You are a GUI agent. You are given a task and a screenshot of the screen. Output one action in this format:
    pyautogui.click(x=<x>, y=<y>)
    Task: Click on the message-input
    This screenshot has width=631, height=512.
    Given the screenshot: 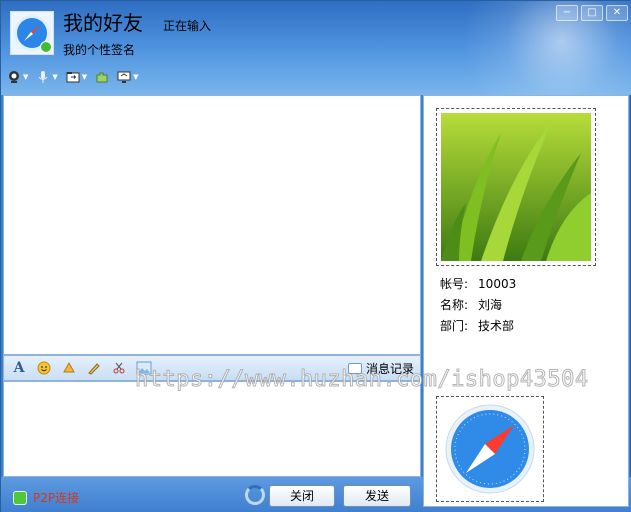 What is the action you would take?
    pyautogui.click(x=212, y=429)
    